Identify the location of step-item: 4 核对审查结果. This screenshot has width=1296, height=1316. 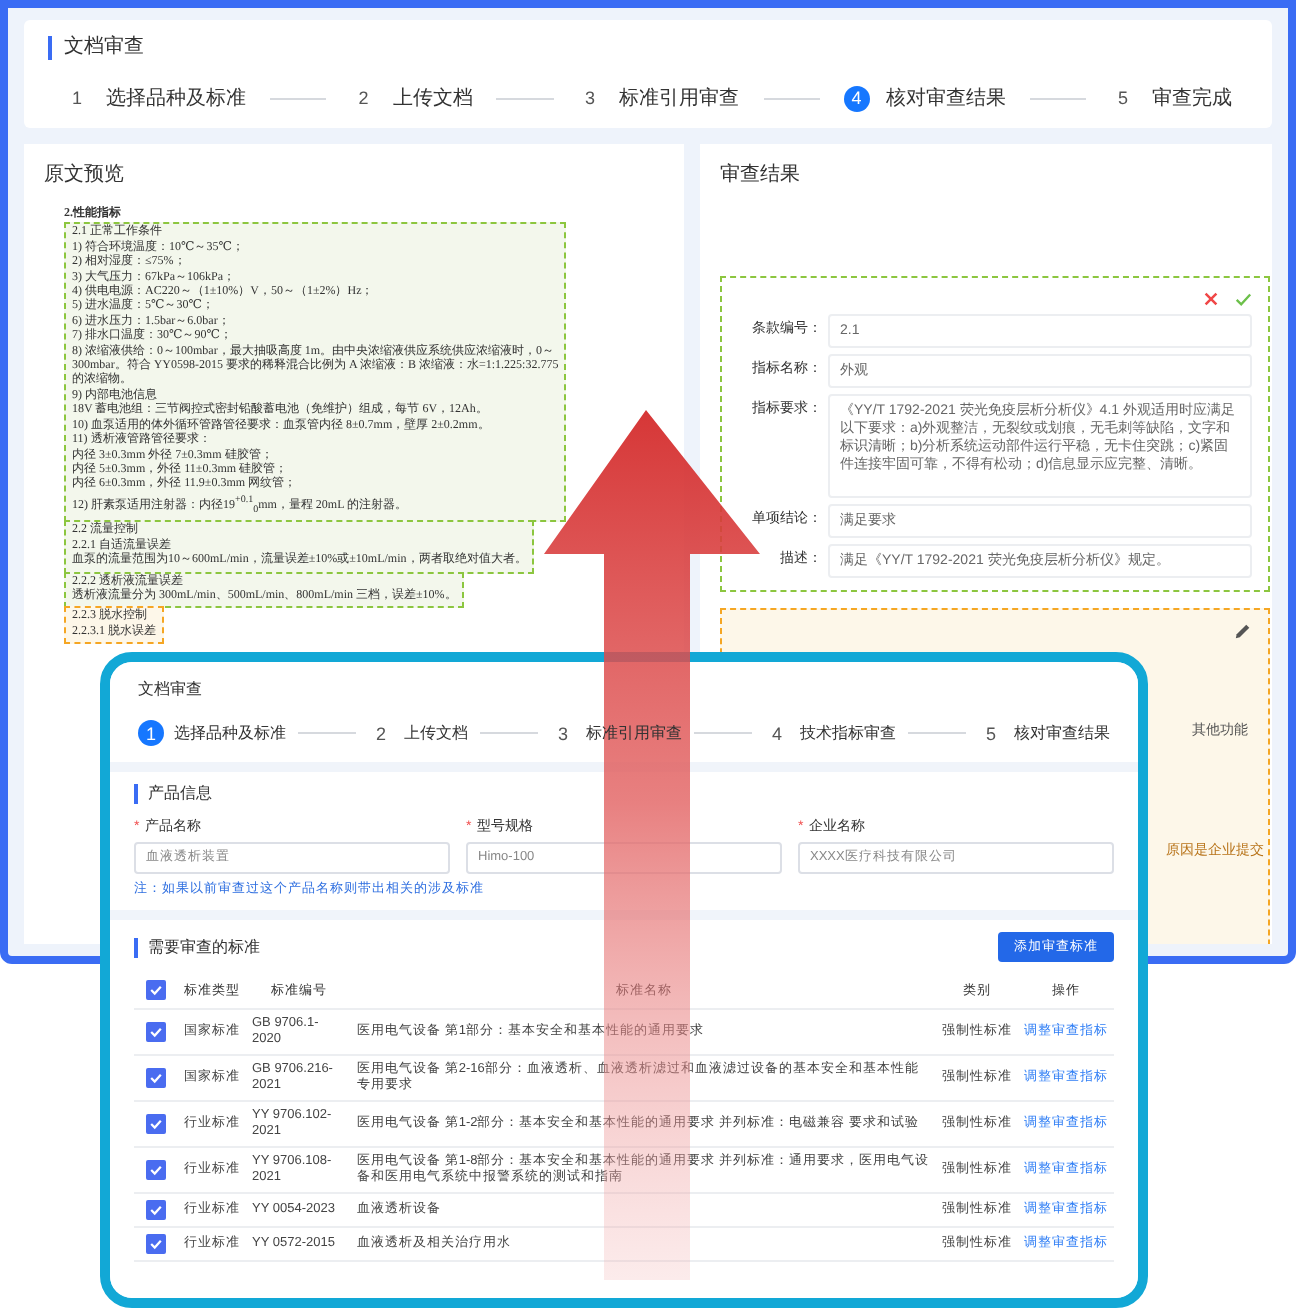
(924, 98).